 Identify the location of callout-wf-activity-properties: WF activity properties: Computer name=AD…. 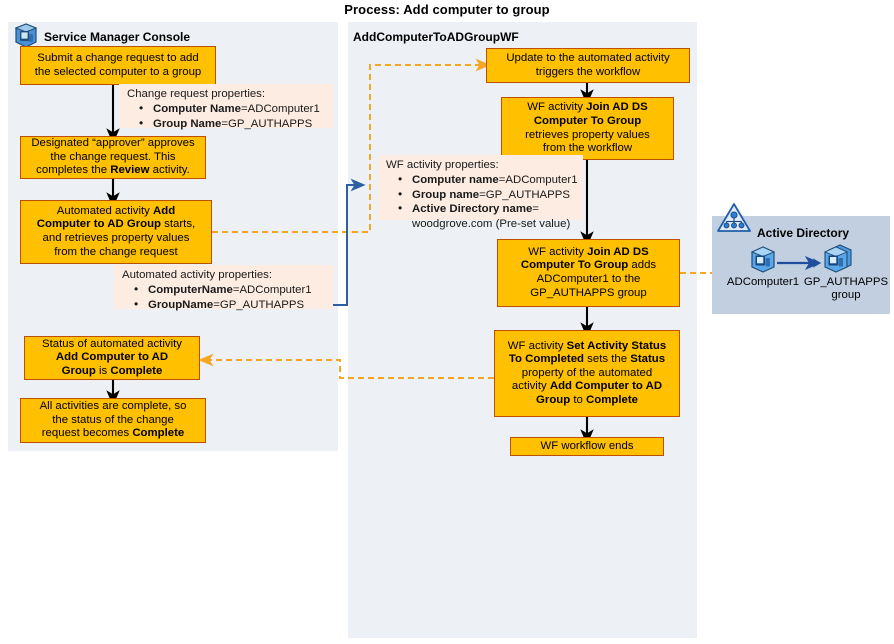
(480, 192).